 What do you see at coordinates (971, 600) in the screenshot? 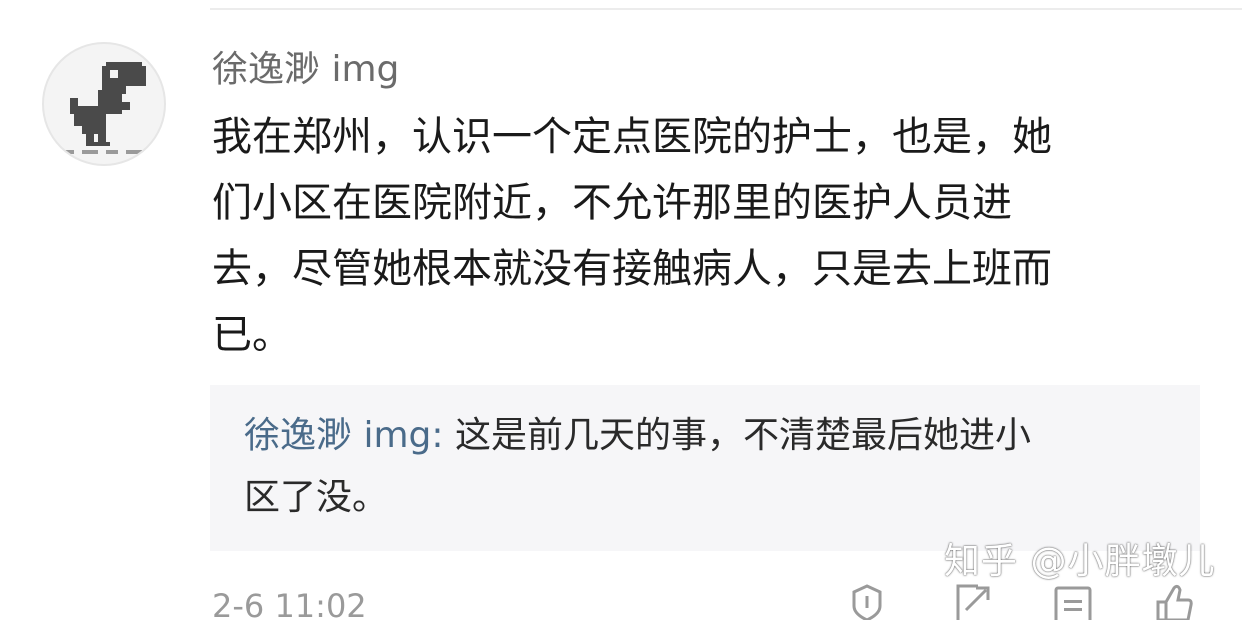
I see `share-icon` at bounding box center [971, 600].